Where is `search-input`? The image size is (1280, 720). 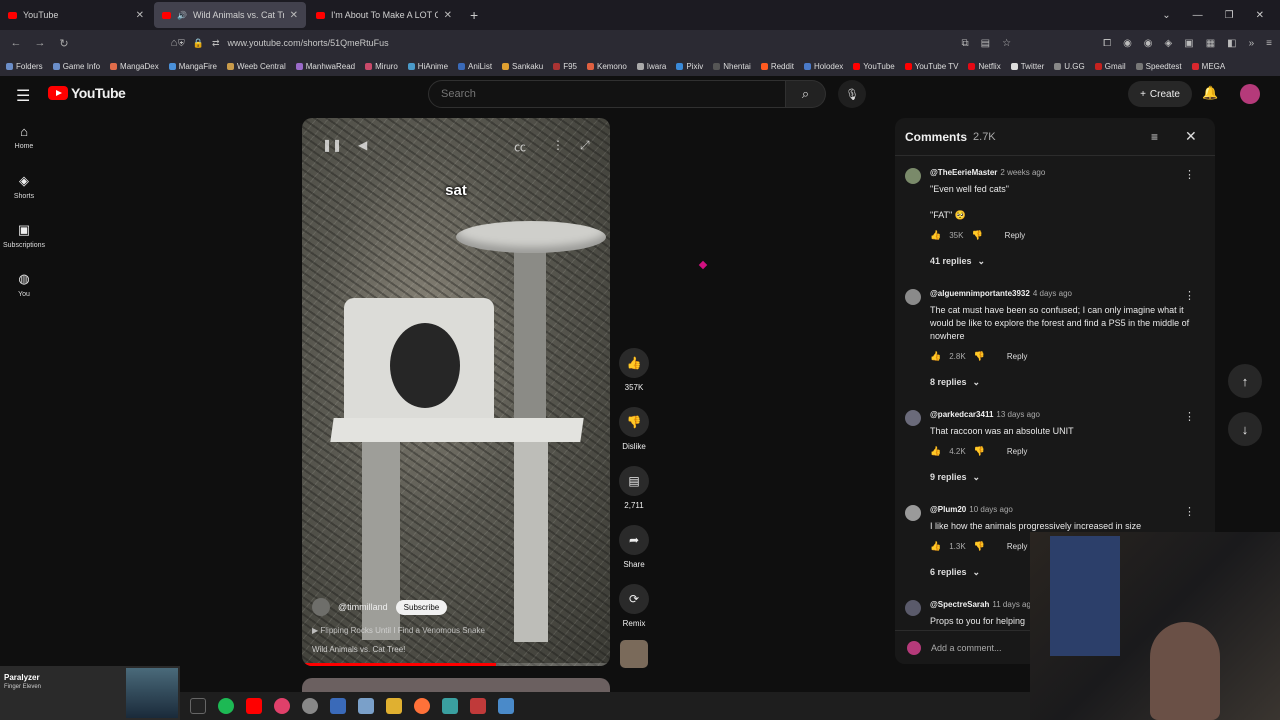 search-input is located at coordinates (607, 94).